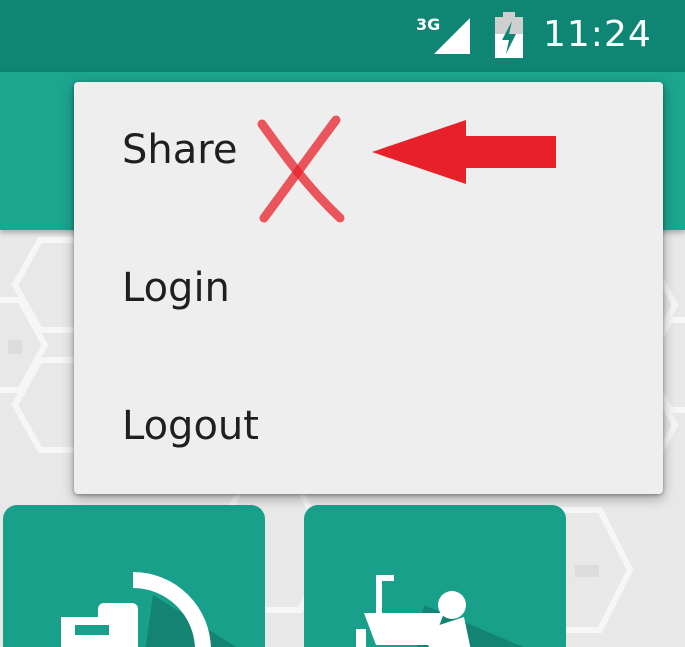 The image size is (685, 647). What do you see at coordinates (301, 169) in the screenshot?
I see `red-x-mark-icon` at bounding box center [301, 169].